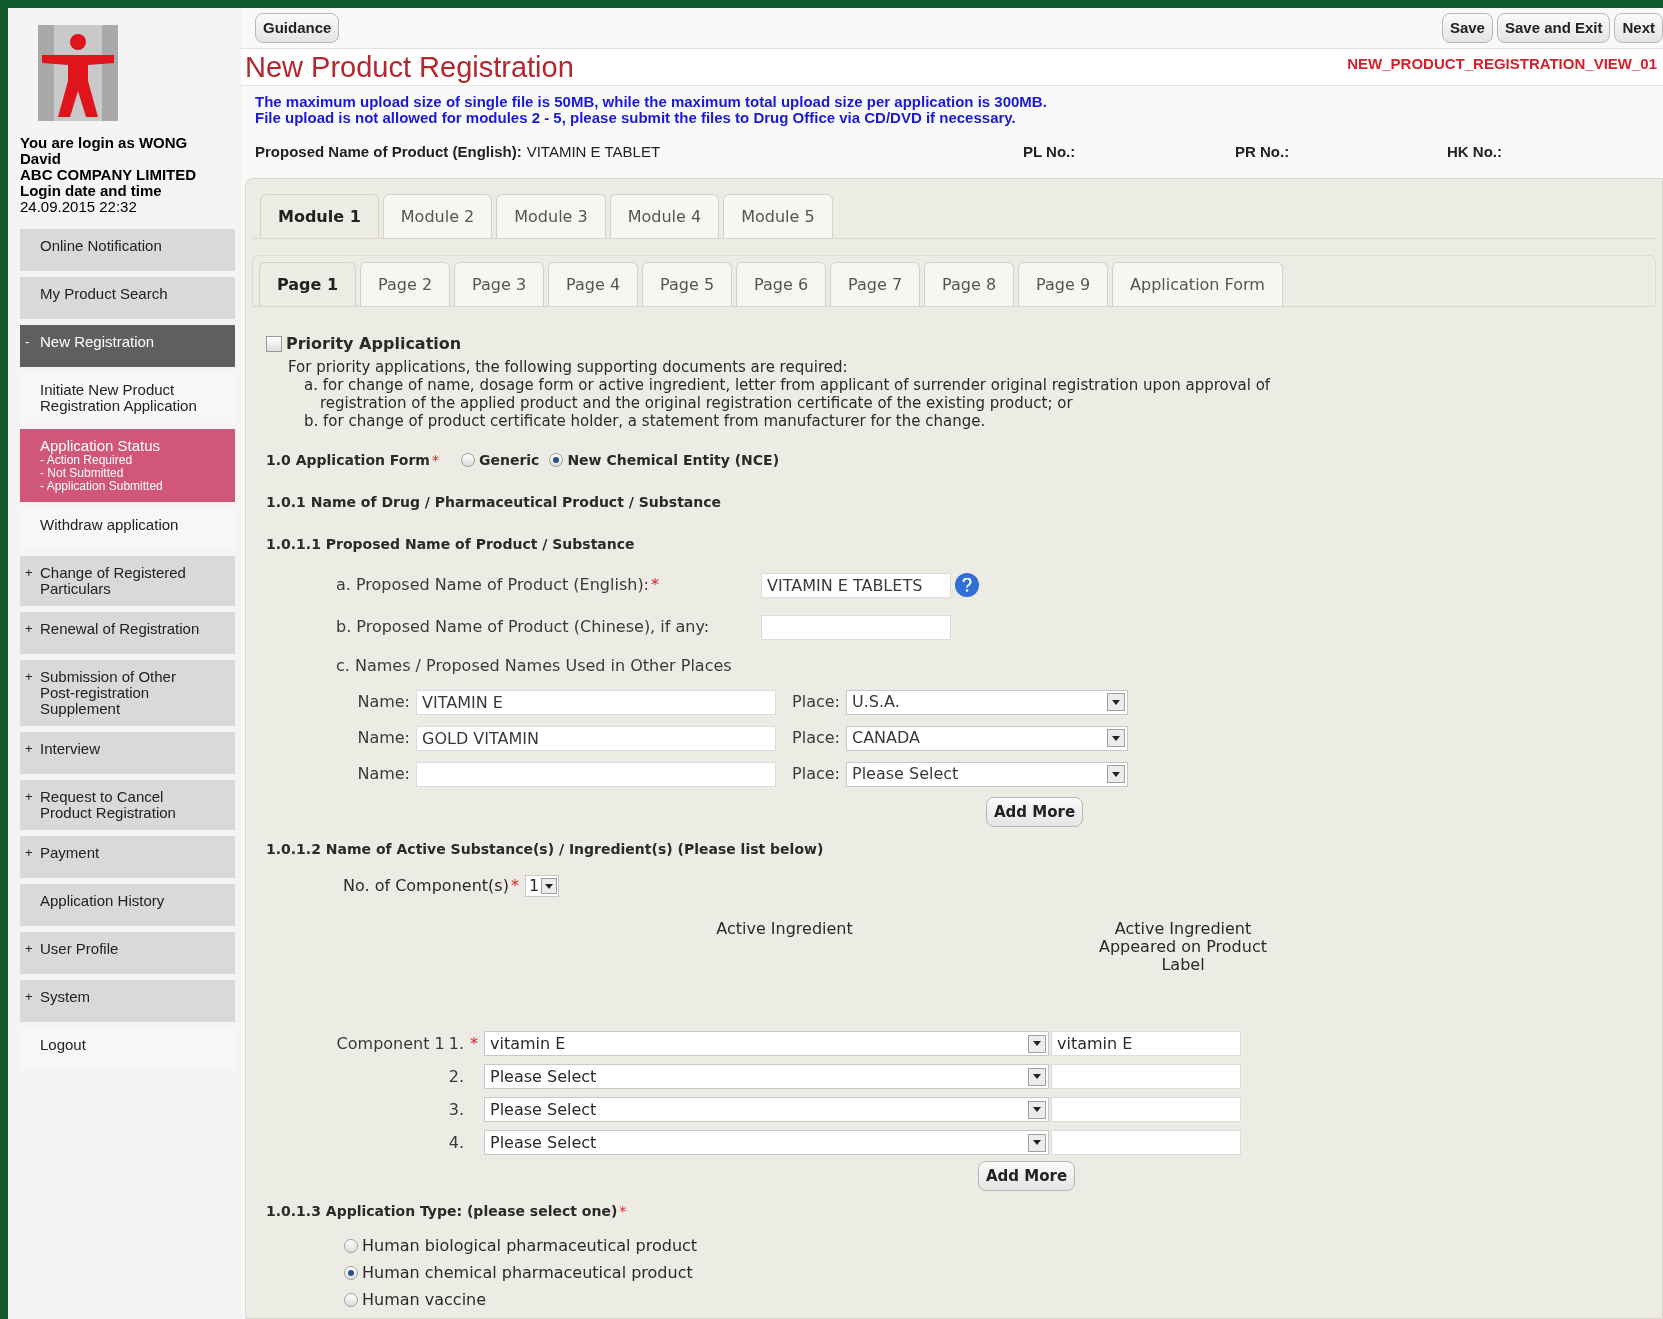 The image size is (1663, 1319). I want to click on tab: Page 1, so click(308, 284).